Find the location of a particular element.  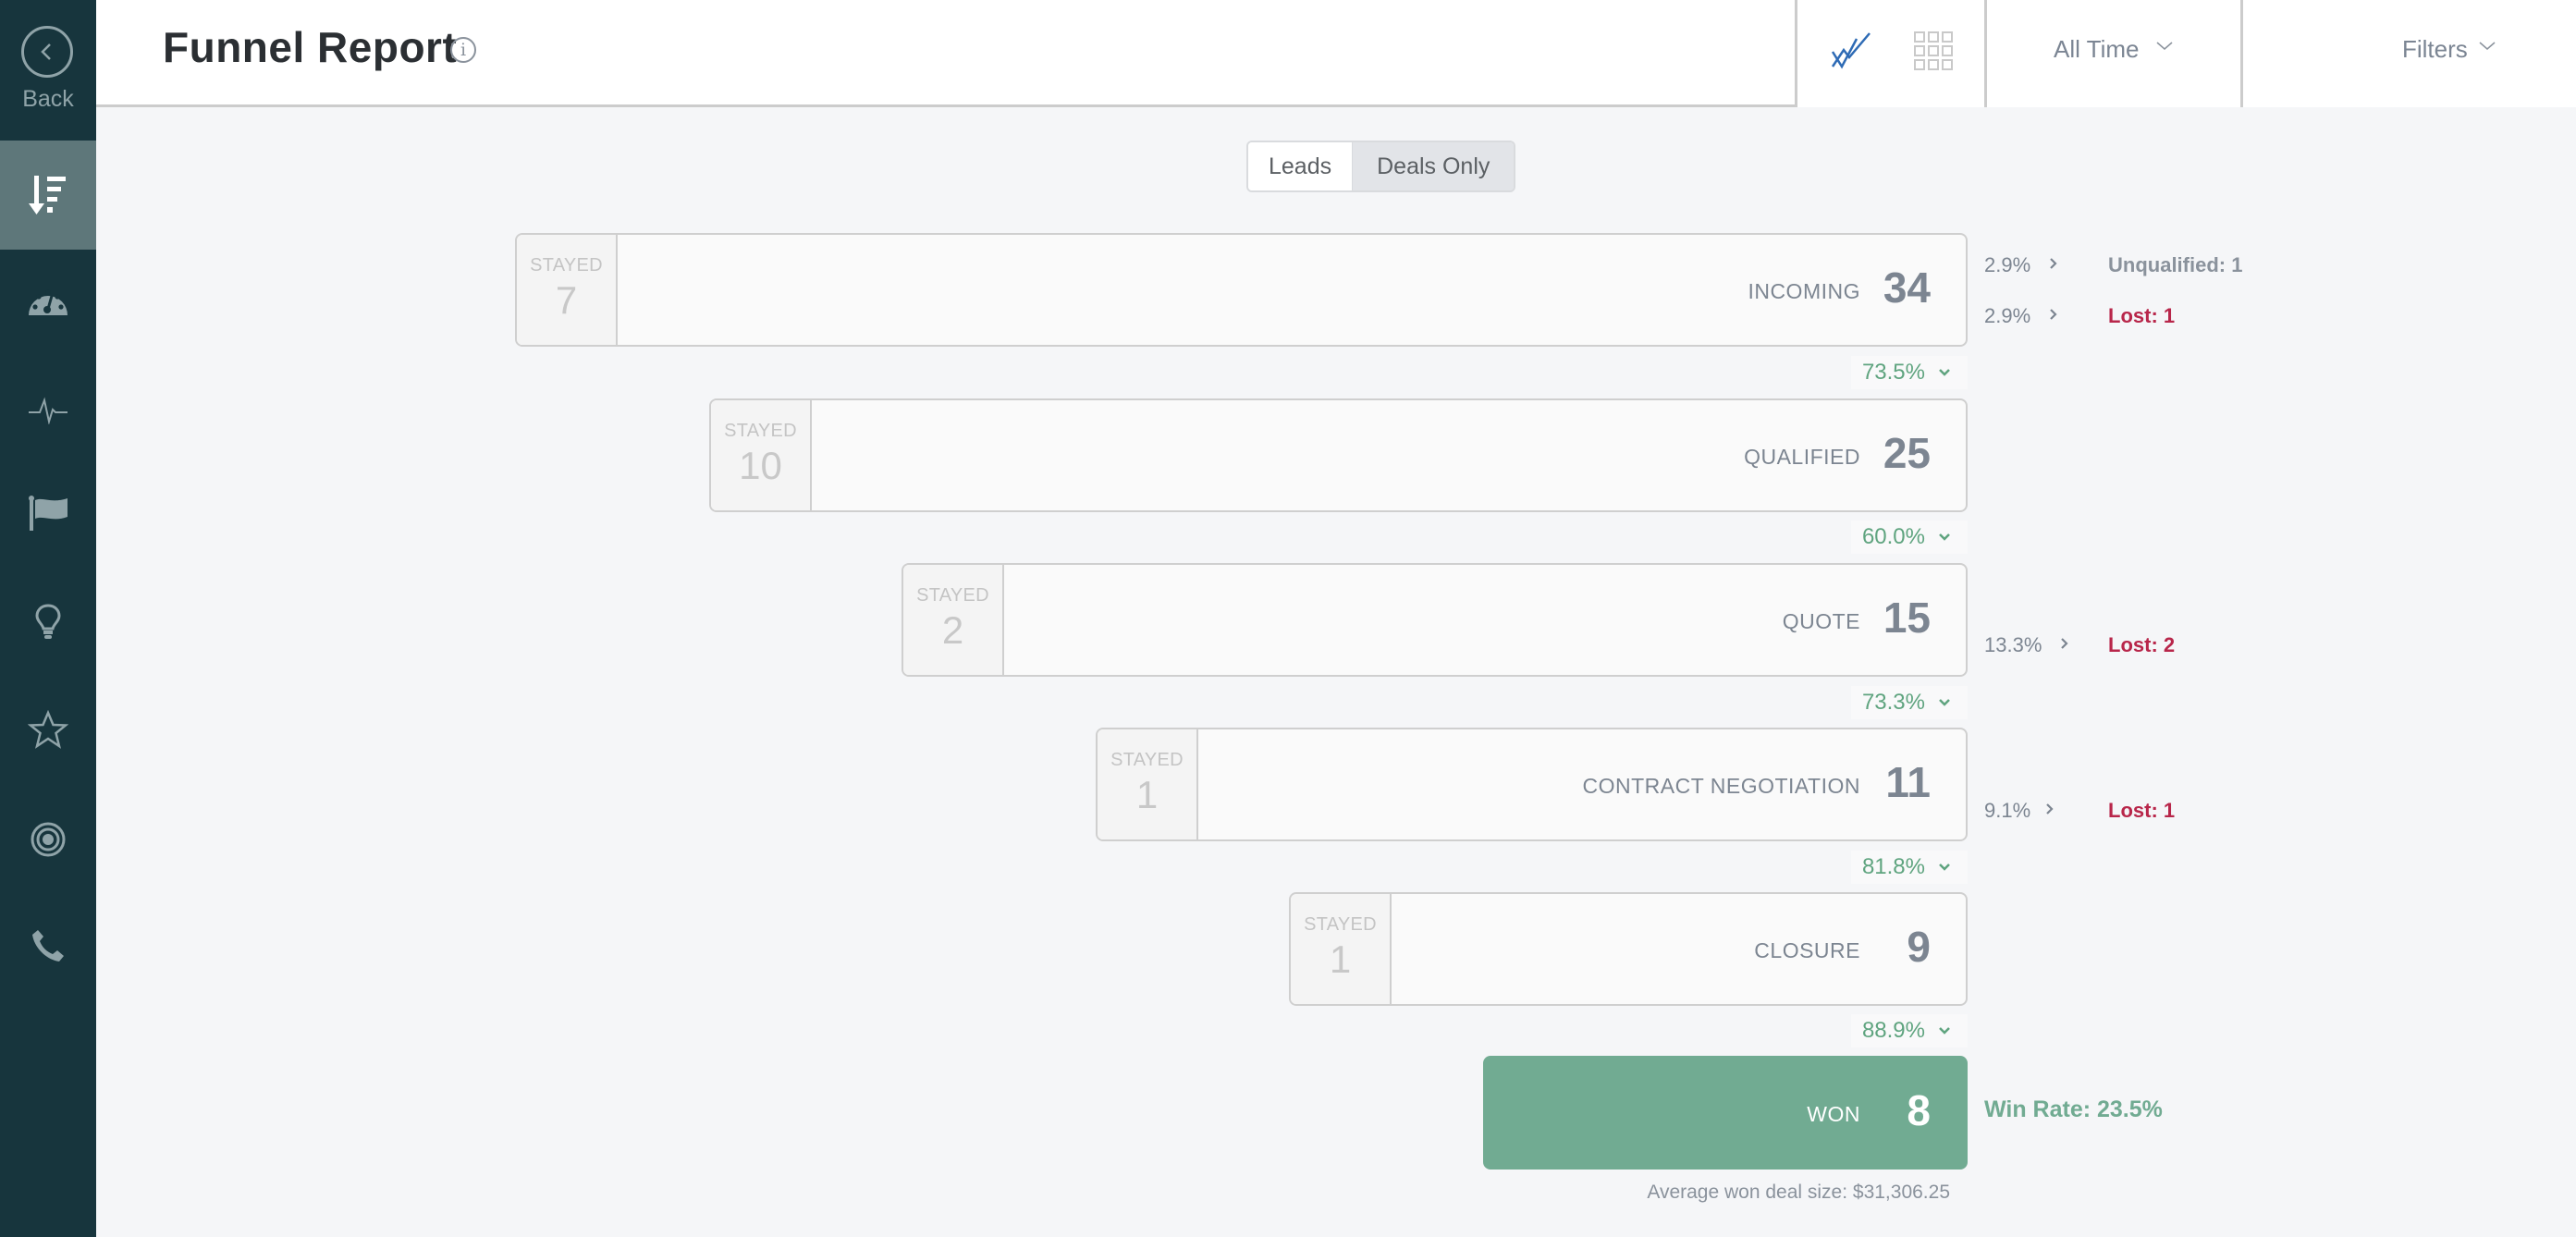

flag-icon is located at coordinates (48, 513).